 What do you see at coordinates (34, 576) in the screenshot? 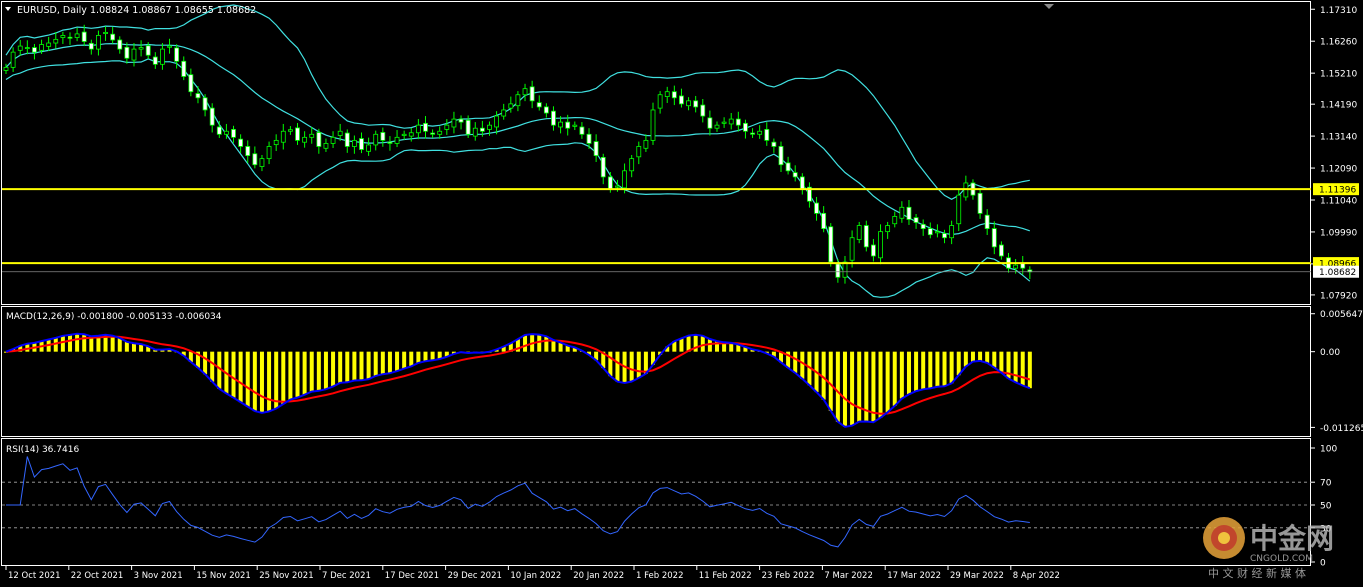
I see `time-tick-label: 12 Oct 2021` at bounding box center [34, 576].